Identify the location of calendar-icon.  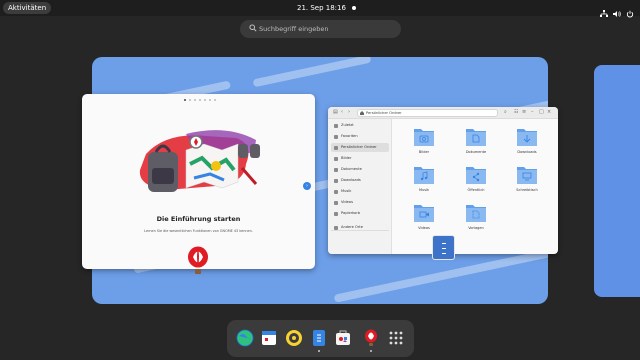
(269, 338).